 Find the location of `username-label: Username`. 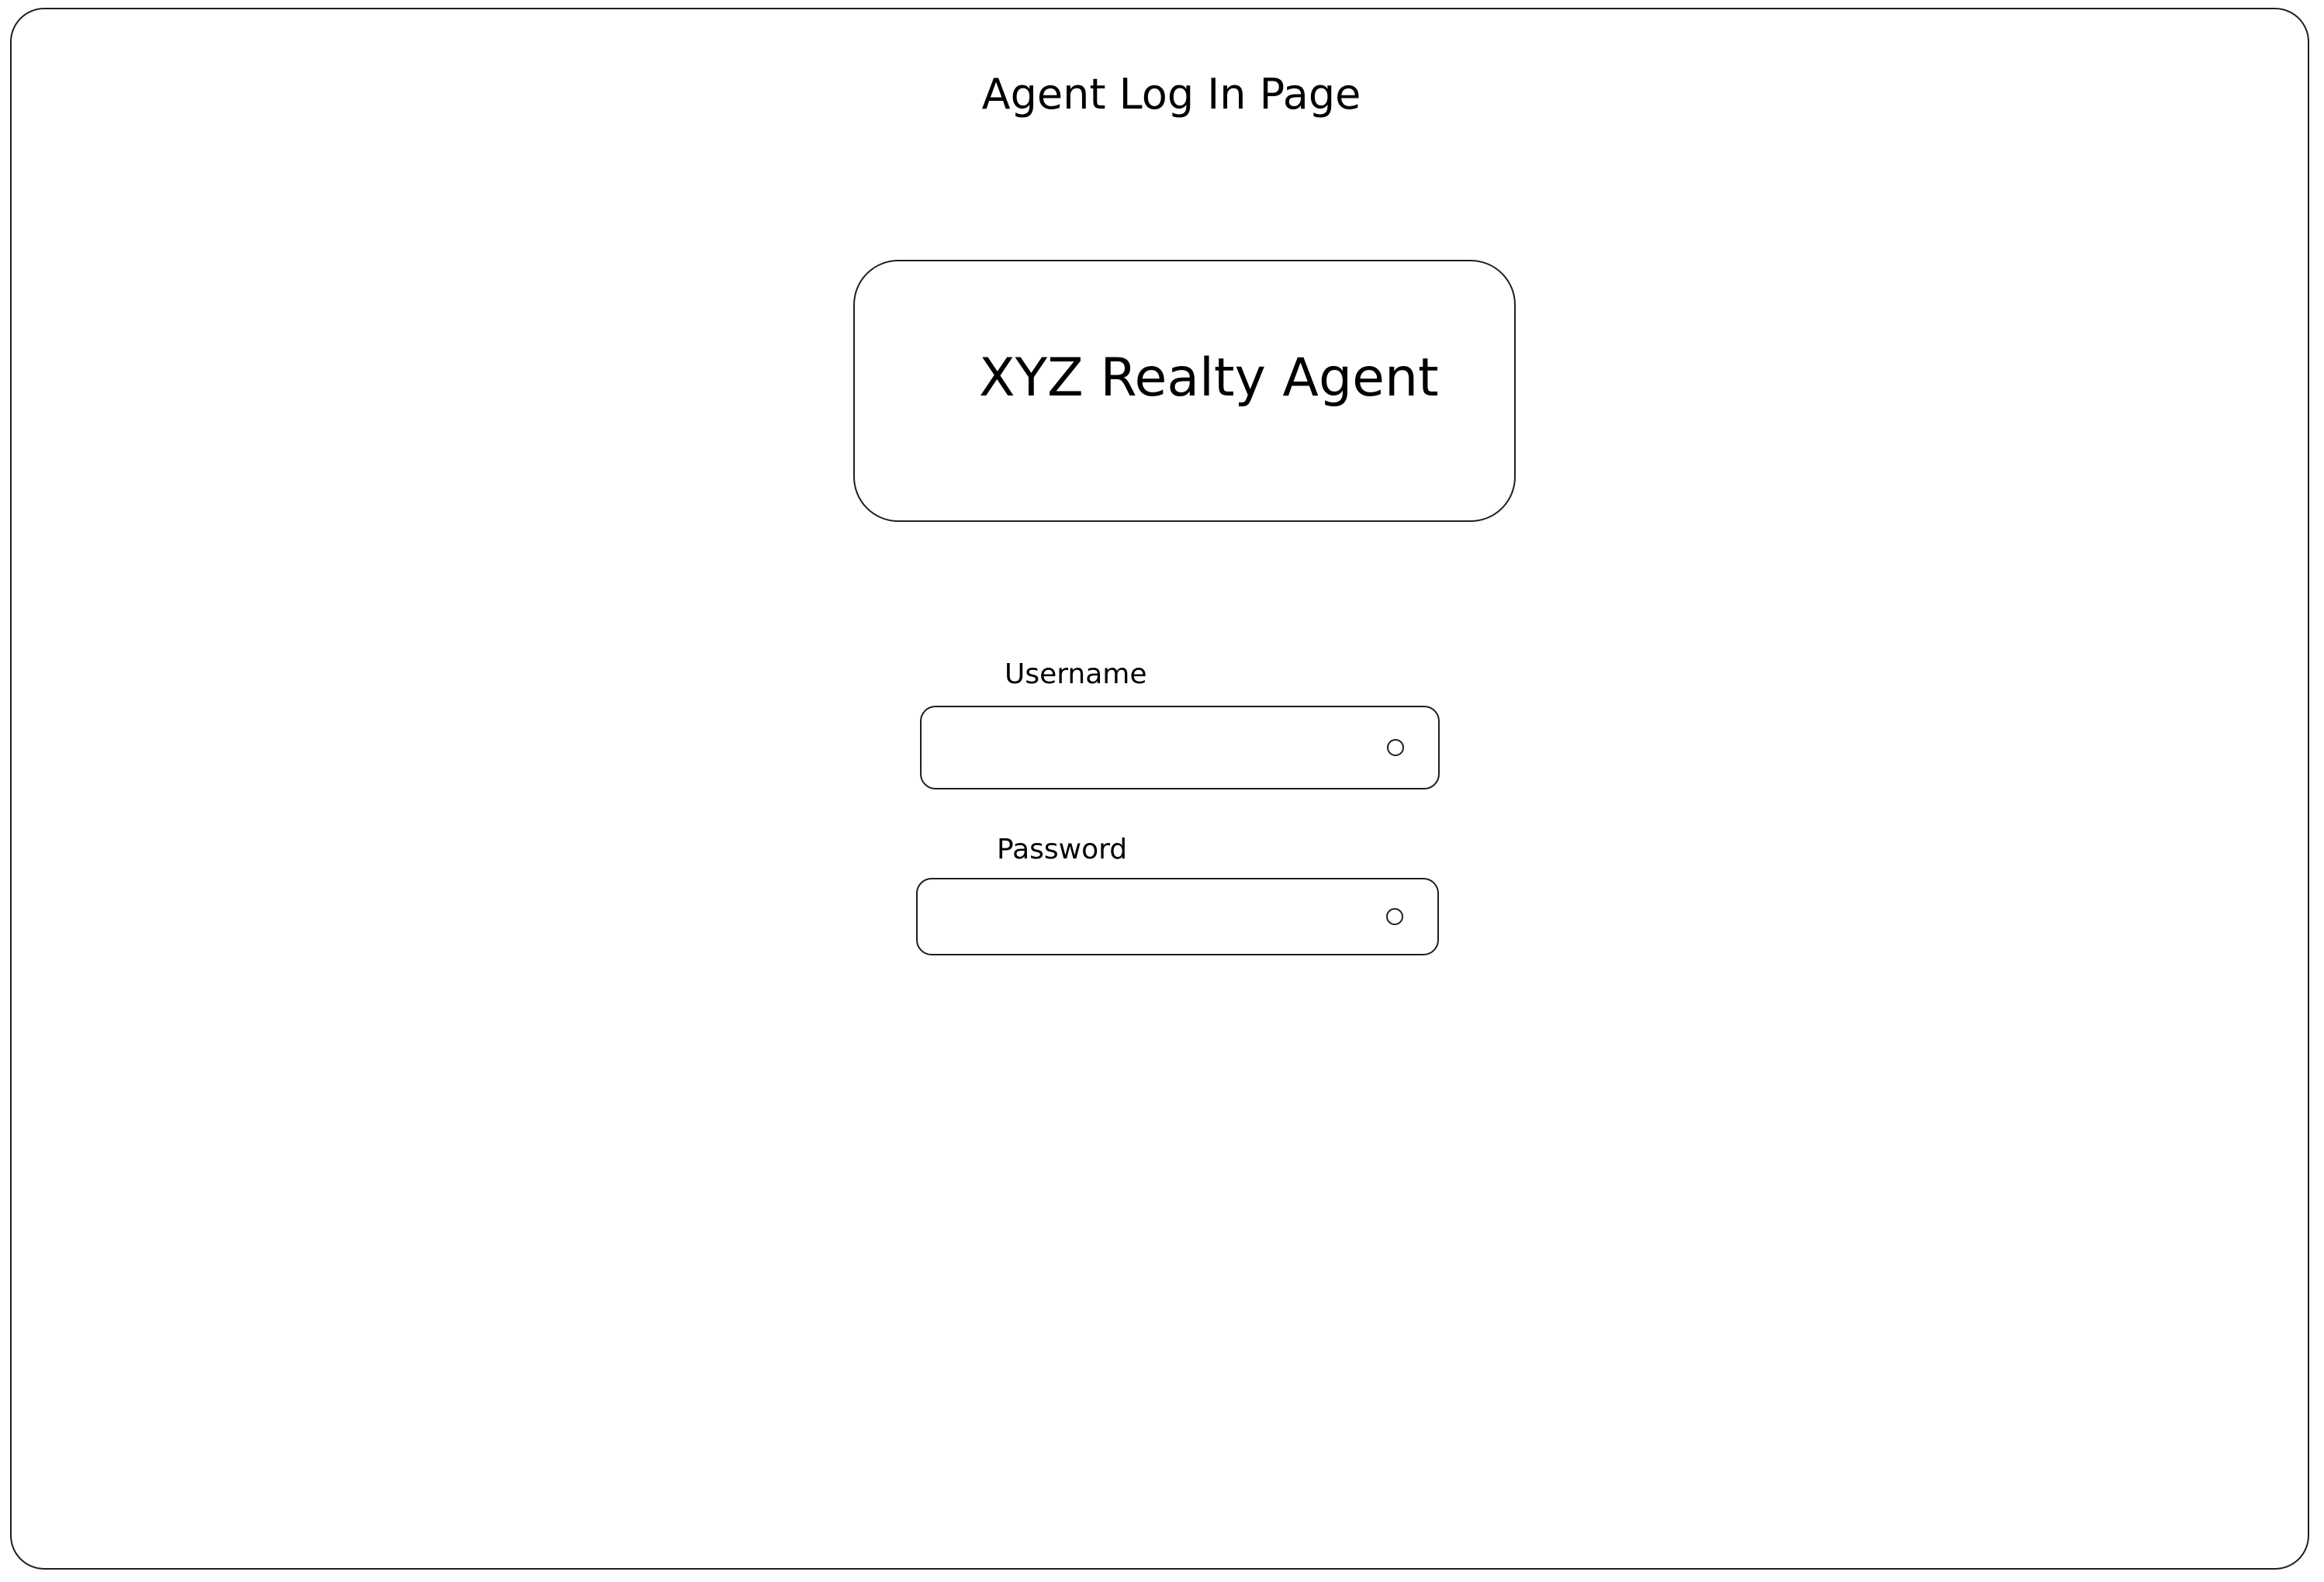

username-label: Username is located at coordinates (1076, 674).